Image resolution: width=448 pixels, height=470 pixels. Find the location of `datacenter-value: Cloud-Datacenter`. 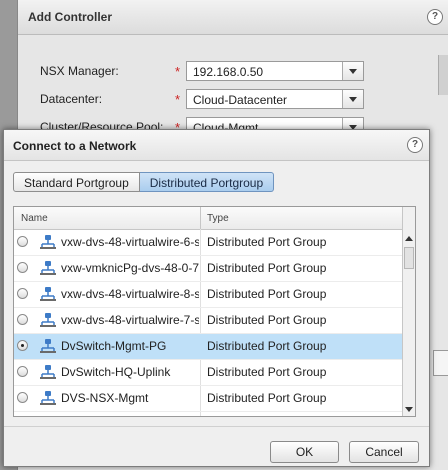

datacenter-value: Cloud-Datacenter is located at coordinates (240, 100).